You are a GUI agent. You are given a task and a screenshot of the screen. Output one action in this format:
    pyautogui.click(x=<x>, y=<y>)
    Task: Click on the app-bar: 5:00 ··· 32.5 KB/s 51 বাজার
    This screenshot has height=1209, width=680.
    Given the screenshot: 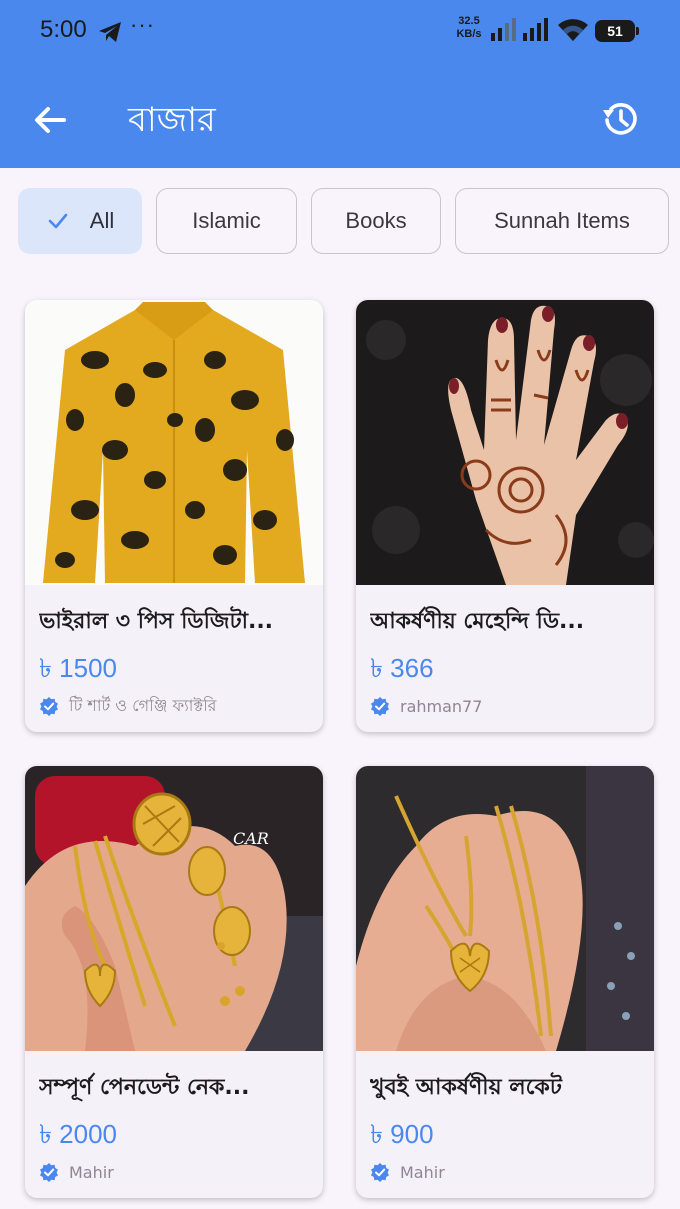 What is the action you would take?
    pyautogui.click(x=340, y=84)
    